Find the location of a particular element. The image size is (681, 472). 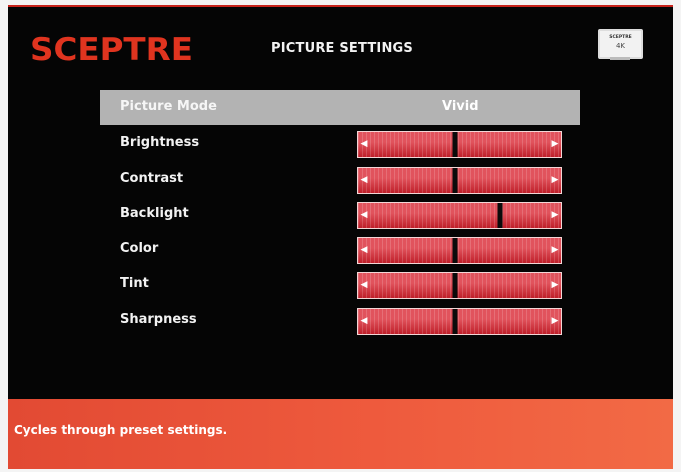

picture-mode-value: Vivid is located at coordinates (460, 106).